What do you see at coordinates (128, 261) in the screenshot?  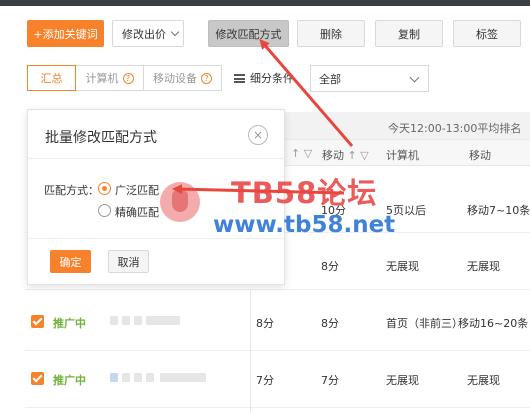 I see `cancel-button: 取消` at bounding box center [128, 261].